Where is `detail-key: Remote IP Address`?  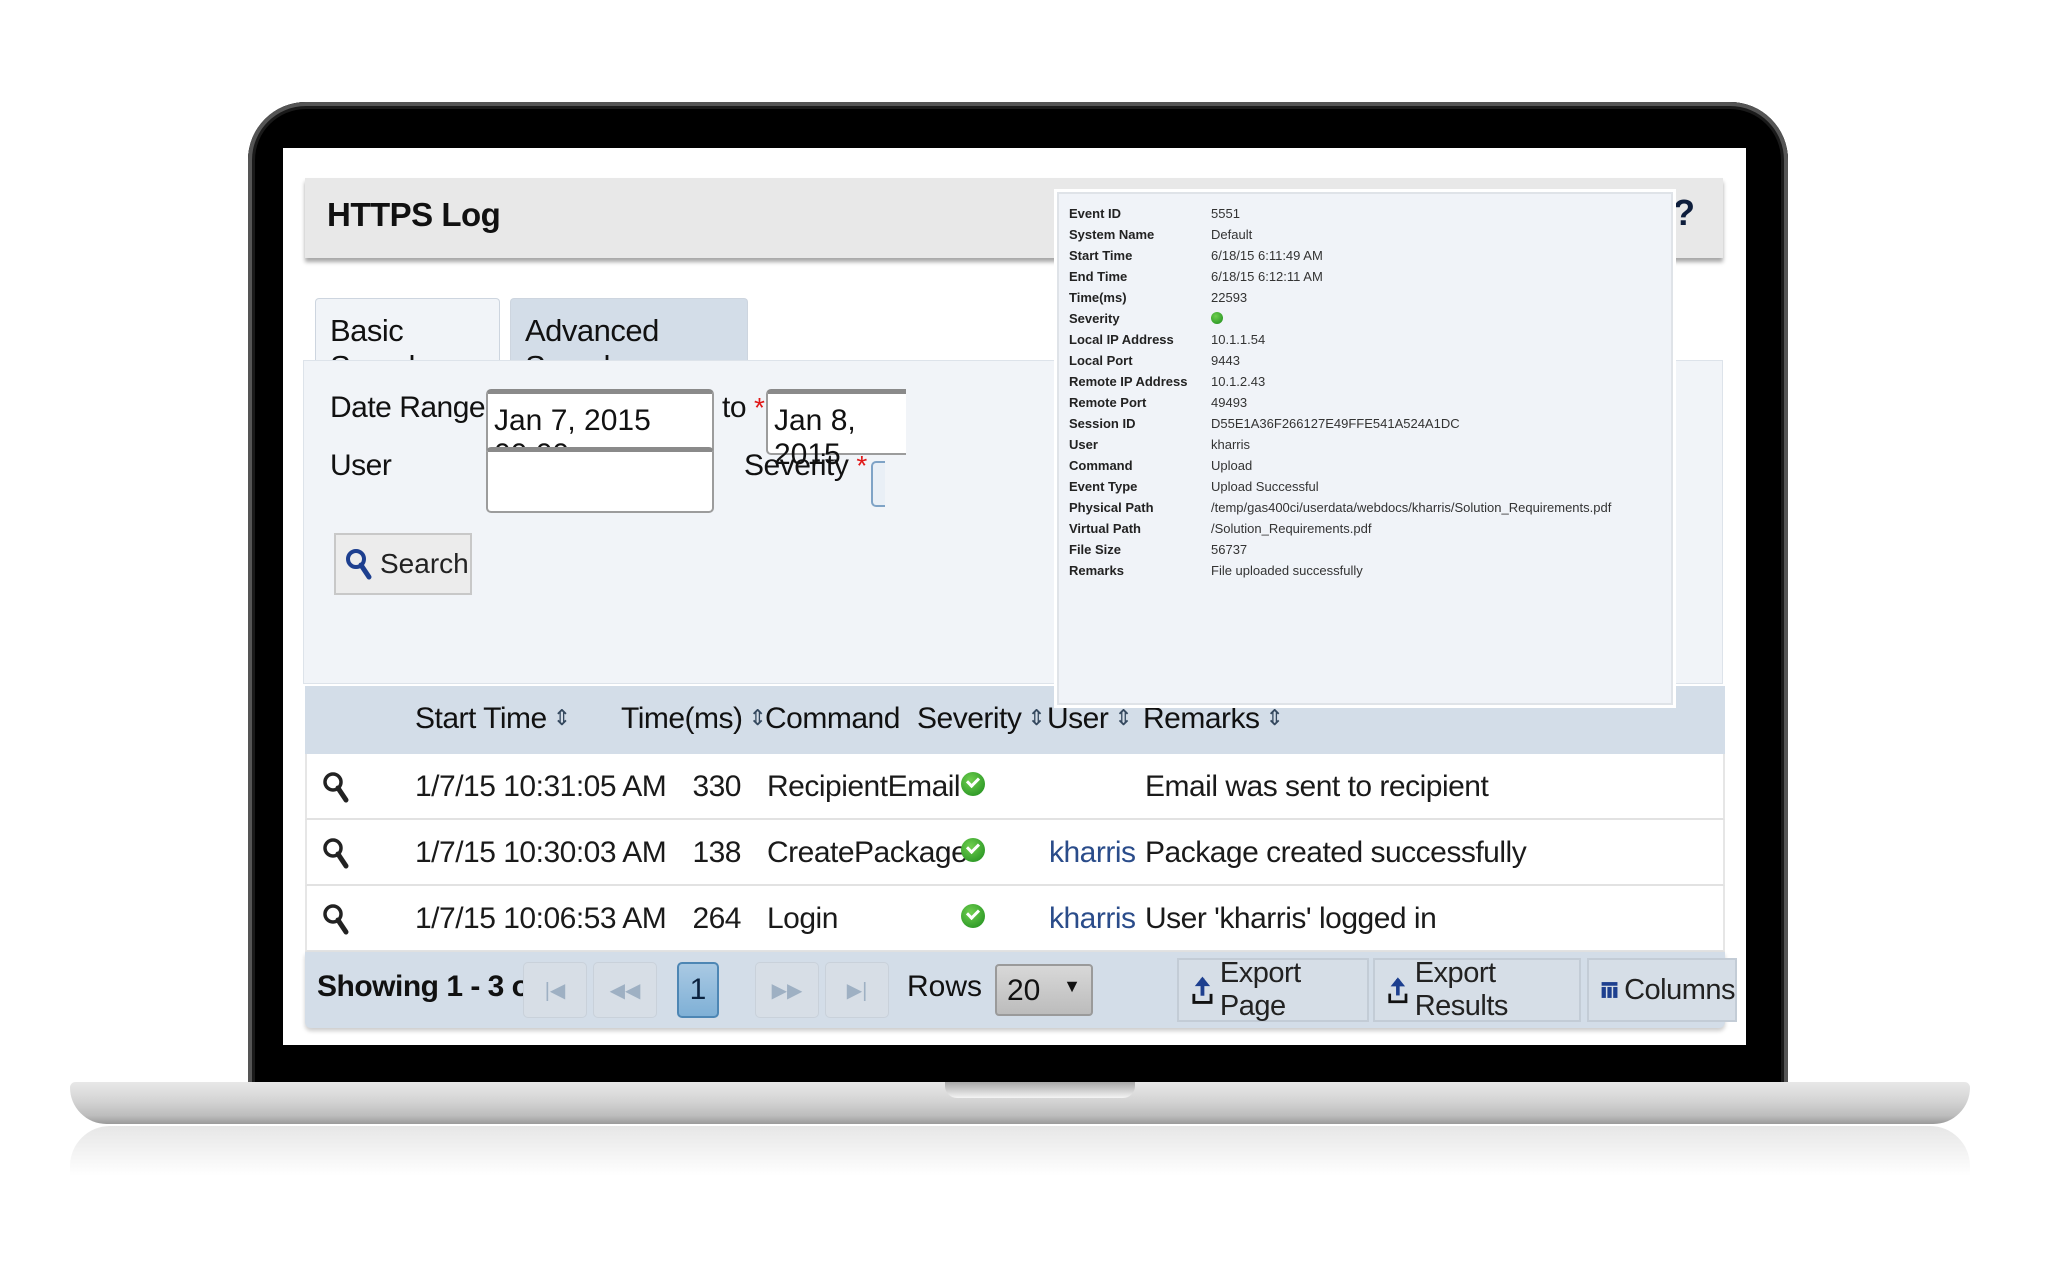
detail-key: Remote IP Address is located at coordinates (1128, 381).